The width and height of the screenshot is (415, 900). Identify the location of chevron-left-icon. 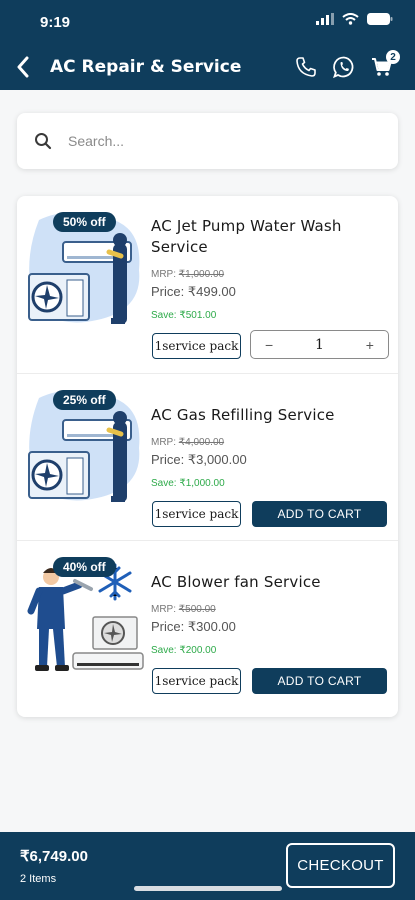
(23, 67).